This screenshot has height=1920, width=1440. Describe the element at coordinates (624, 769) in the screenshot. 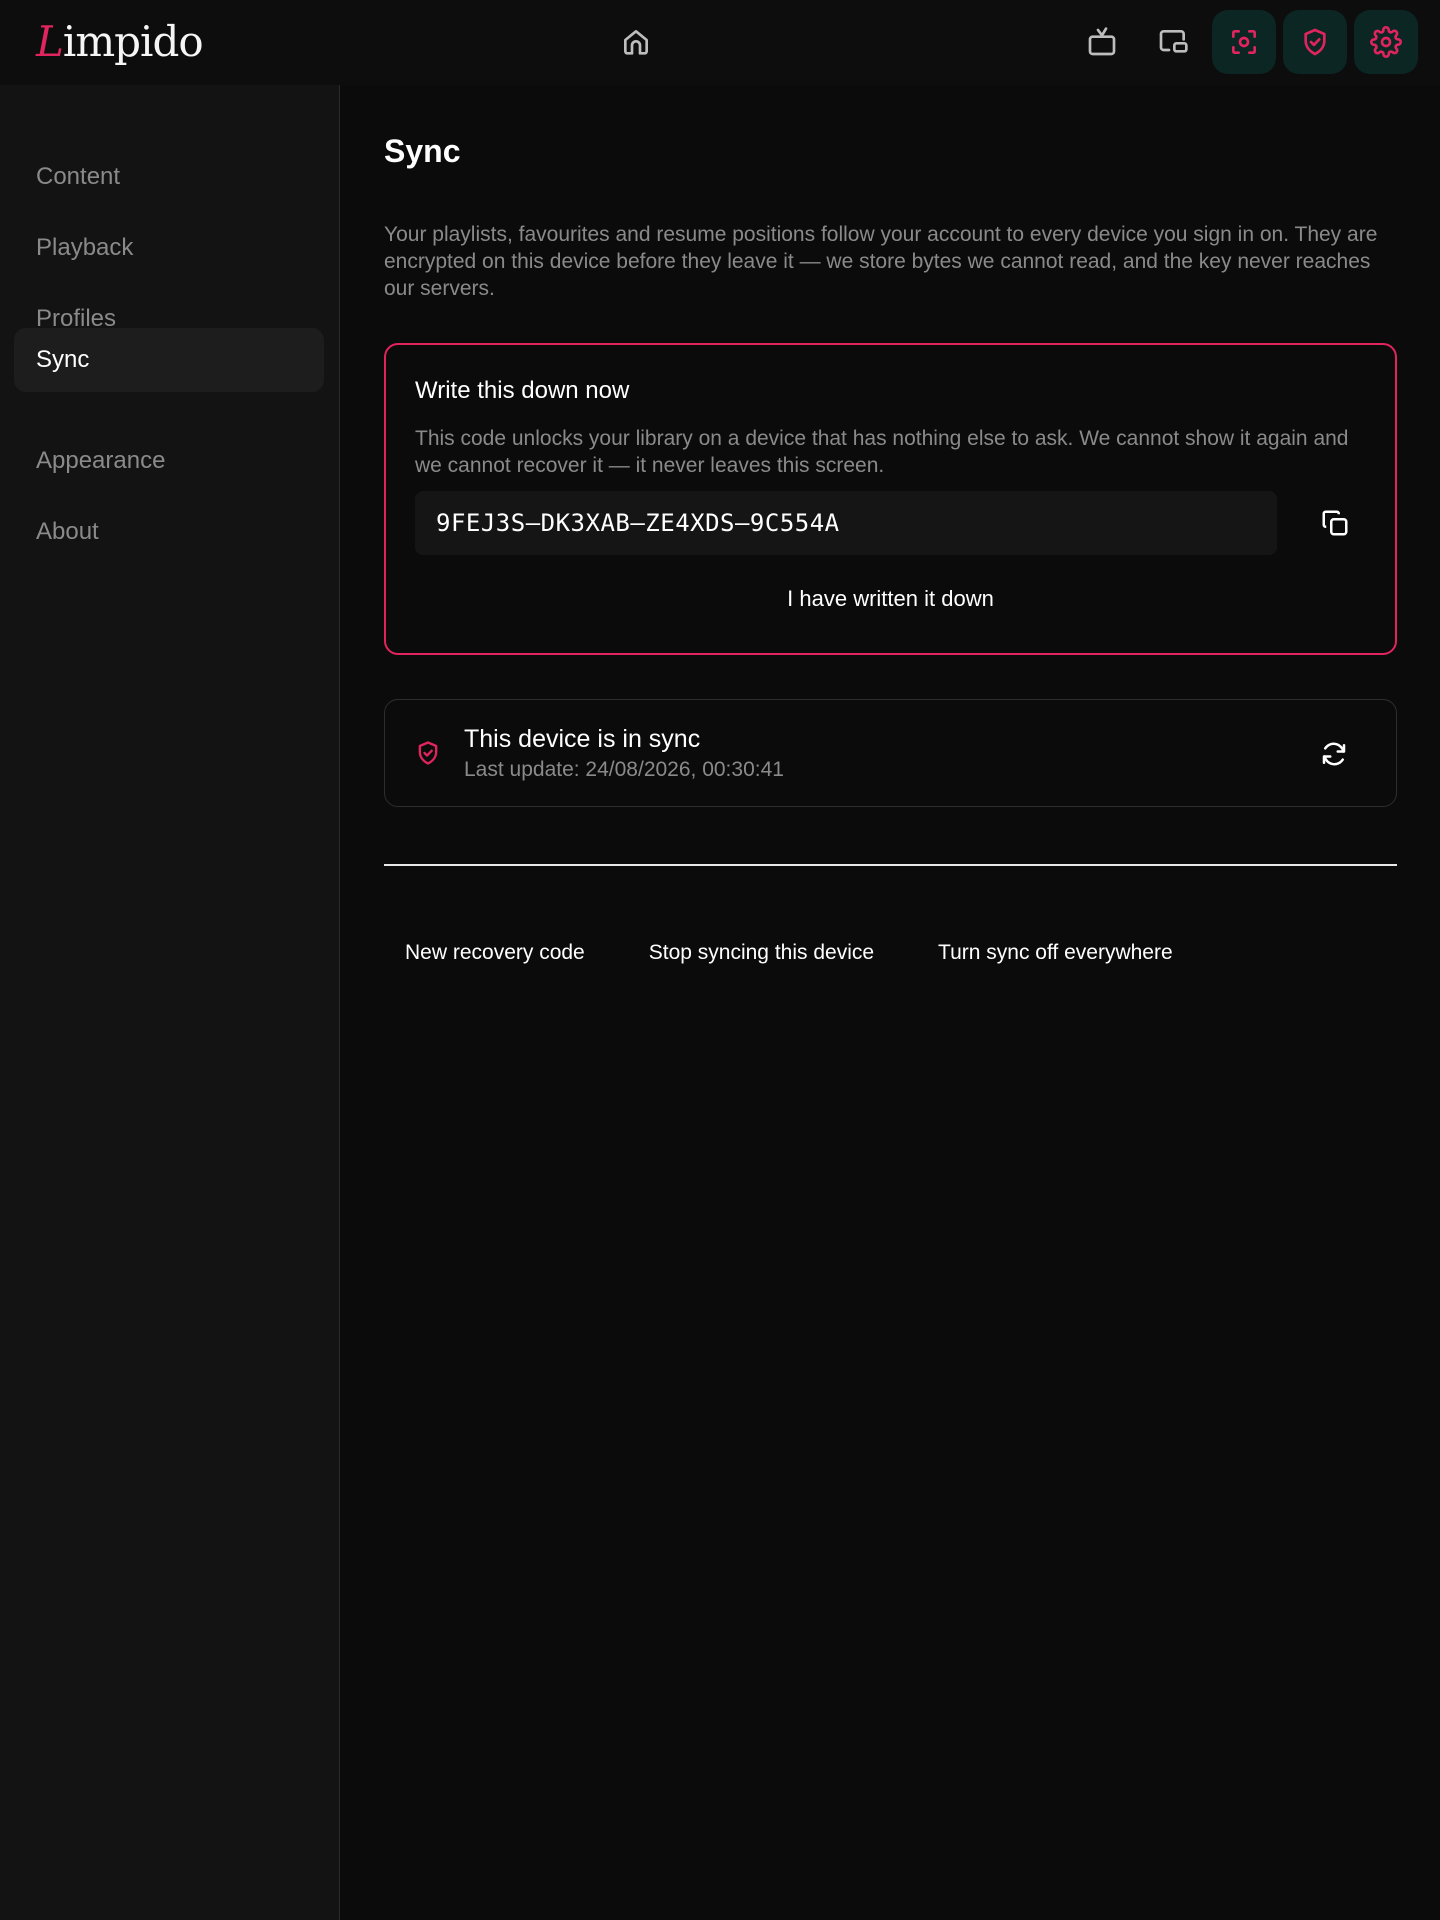

I see `last-update-text: Last update: 24/08/2026, 00:30:41` at that location.